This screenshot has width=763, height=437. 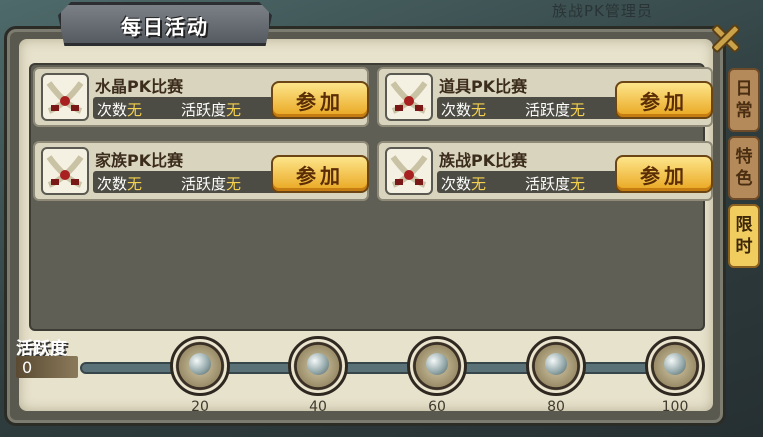 I want to click on activity-value: 0, so click(x=27, y=367).